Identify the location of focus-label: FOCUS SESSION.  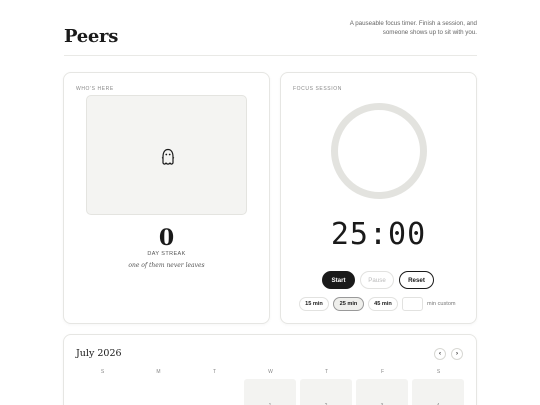
(317, 89).